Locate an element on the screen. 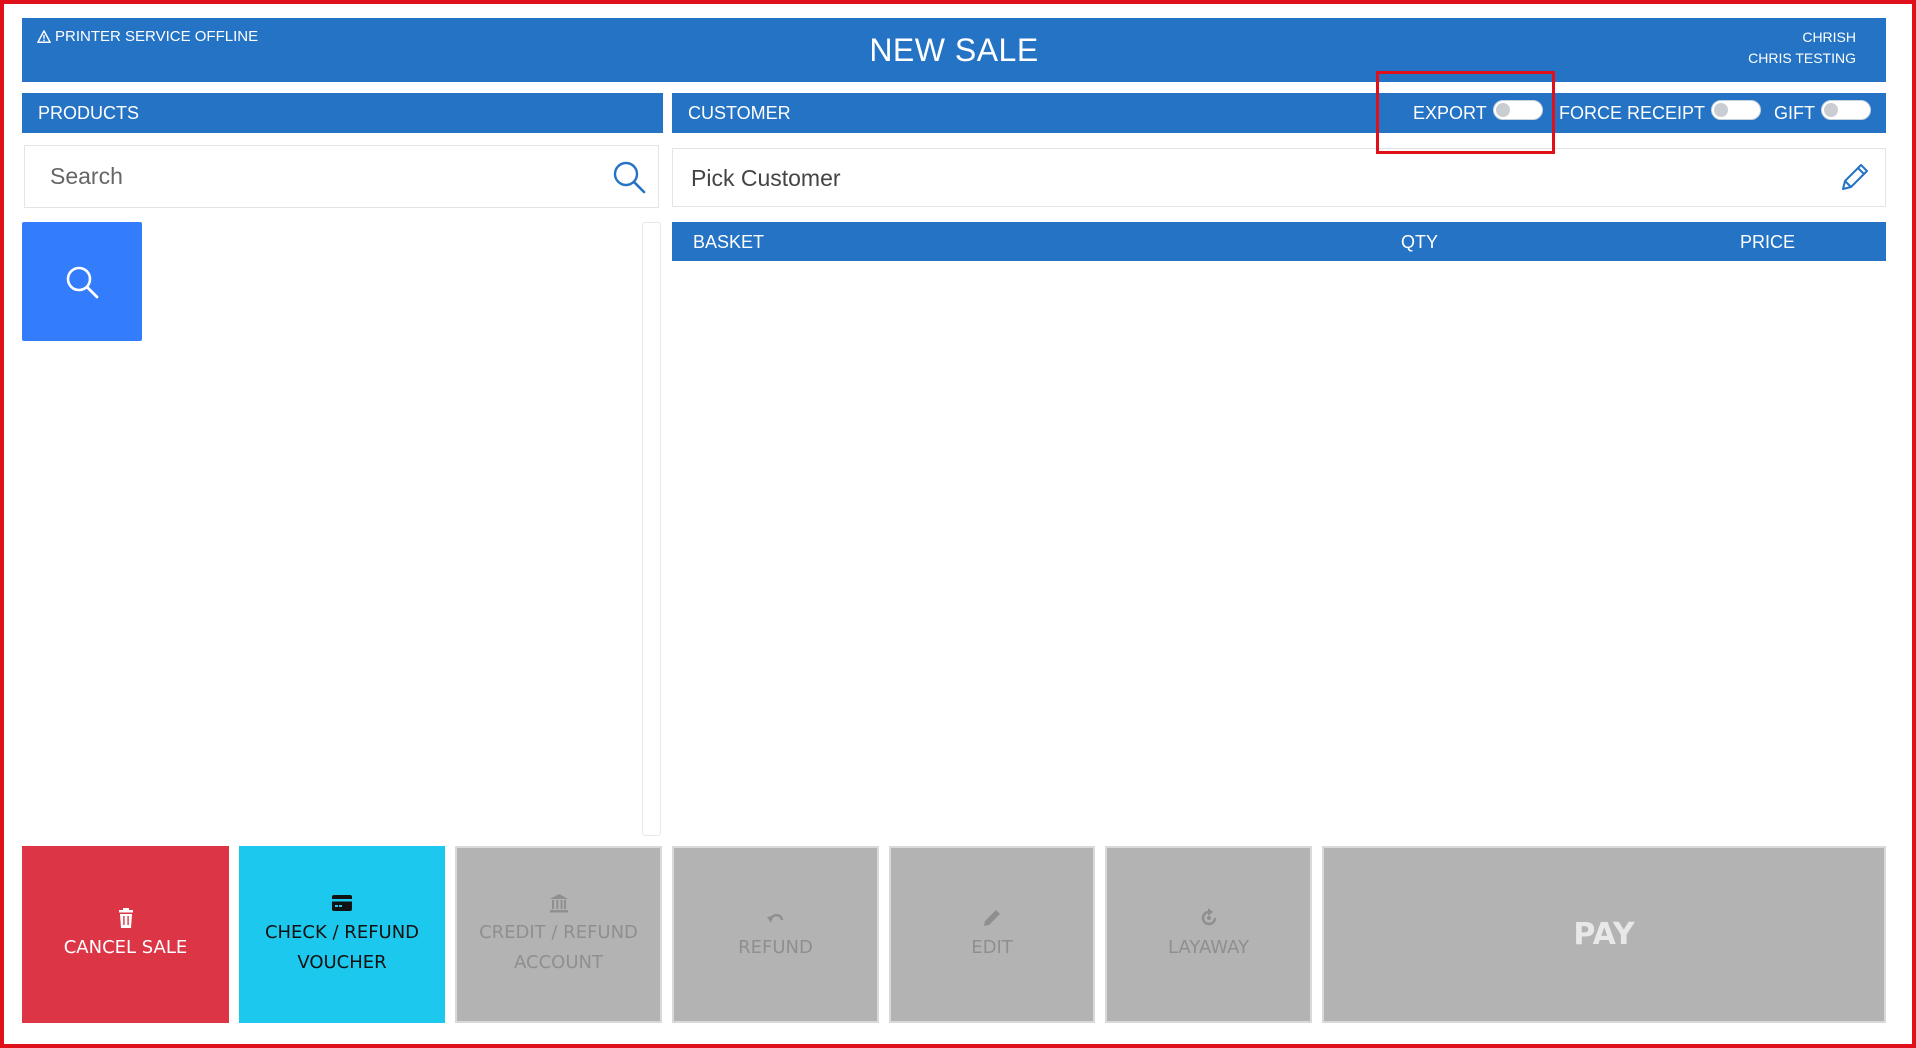  basket-header: BASKET QTY PRICE is located at coordinates (1279, 241).